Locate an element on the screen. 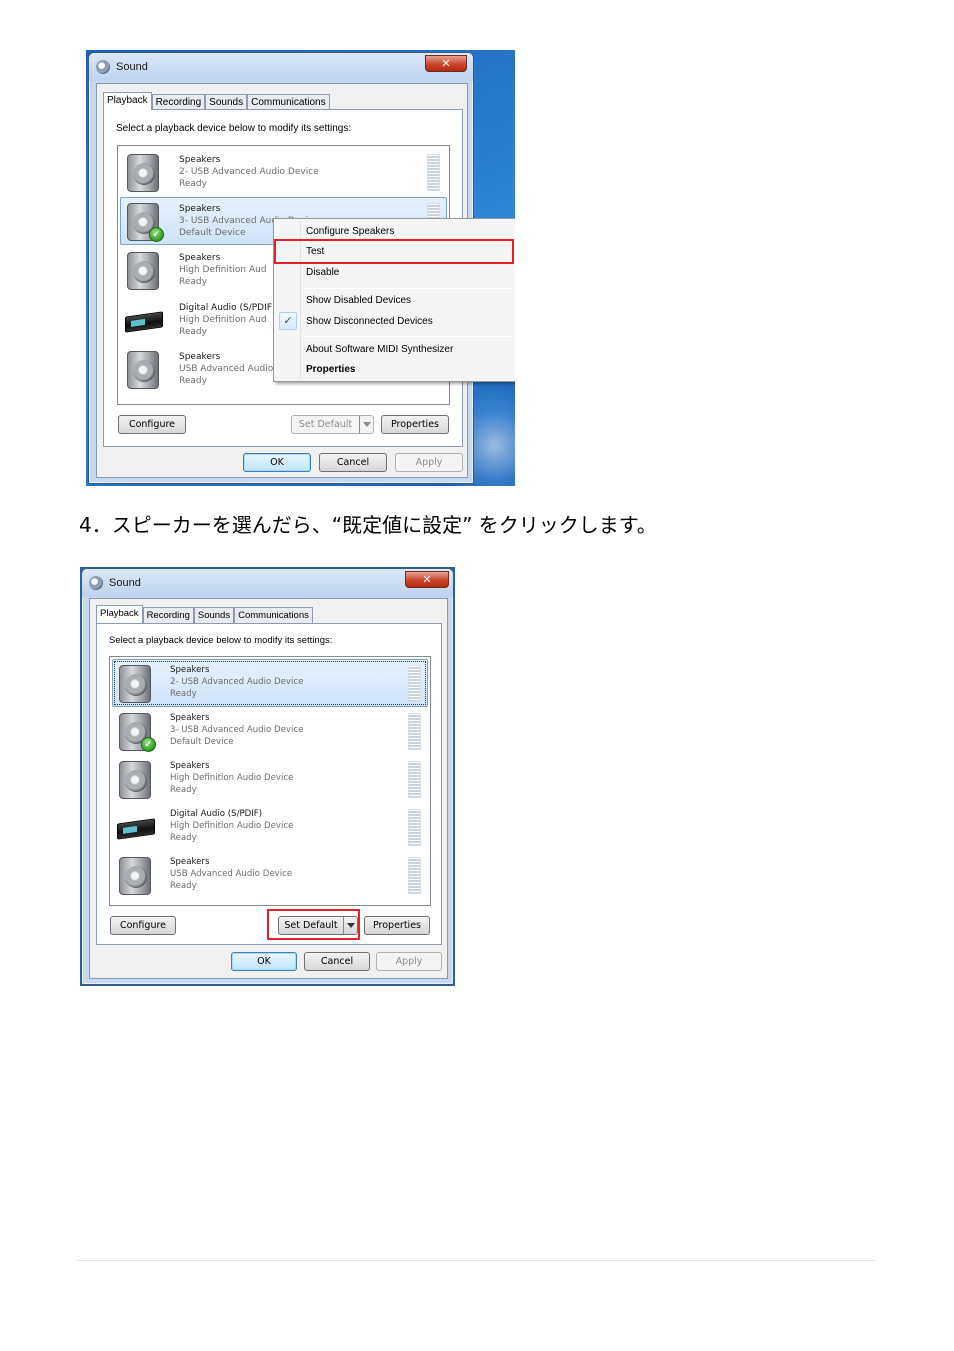 This screenshot has width=954, height=1351. menu-item-properties: Properties is located at coordinates (330, 369).